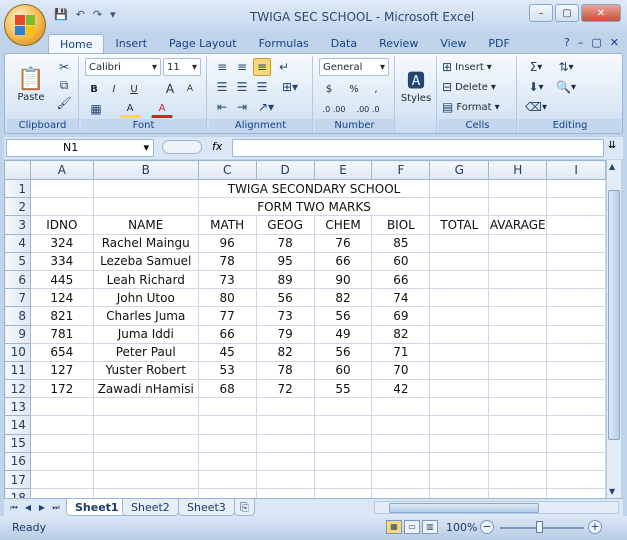 This screenshot has height=540, width=627. I want to click on row-header: 18, so click(17, 493).